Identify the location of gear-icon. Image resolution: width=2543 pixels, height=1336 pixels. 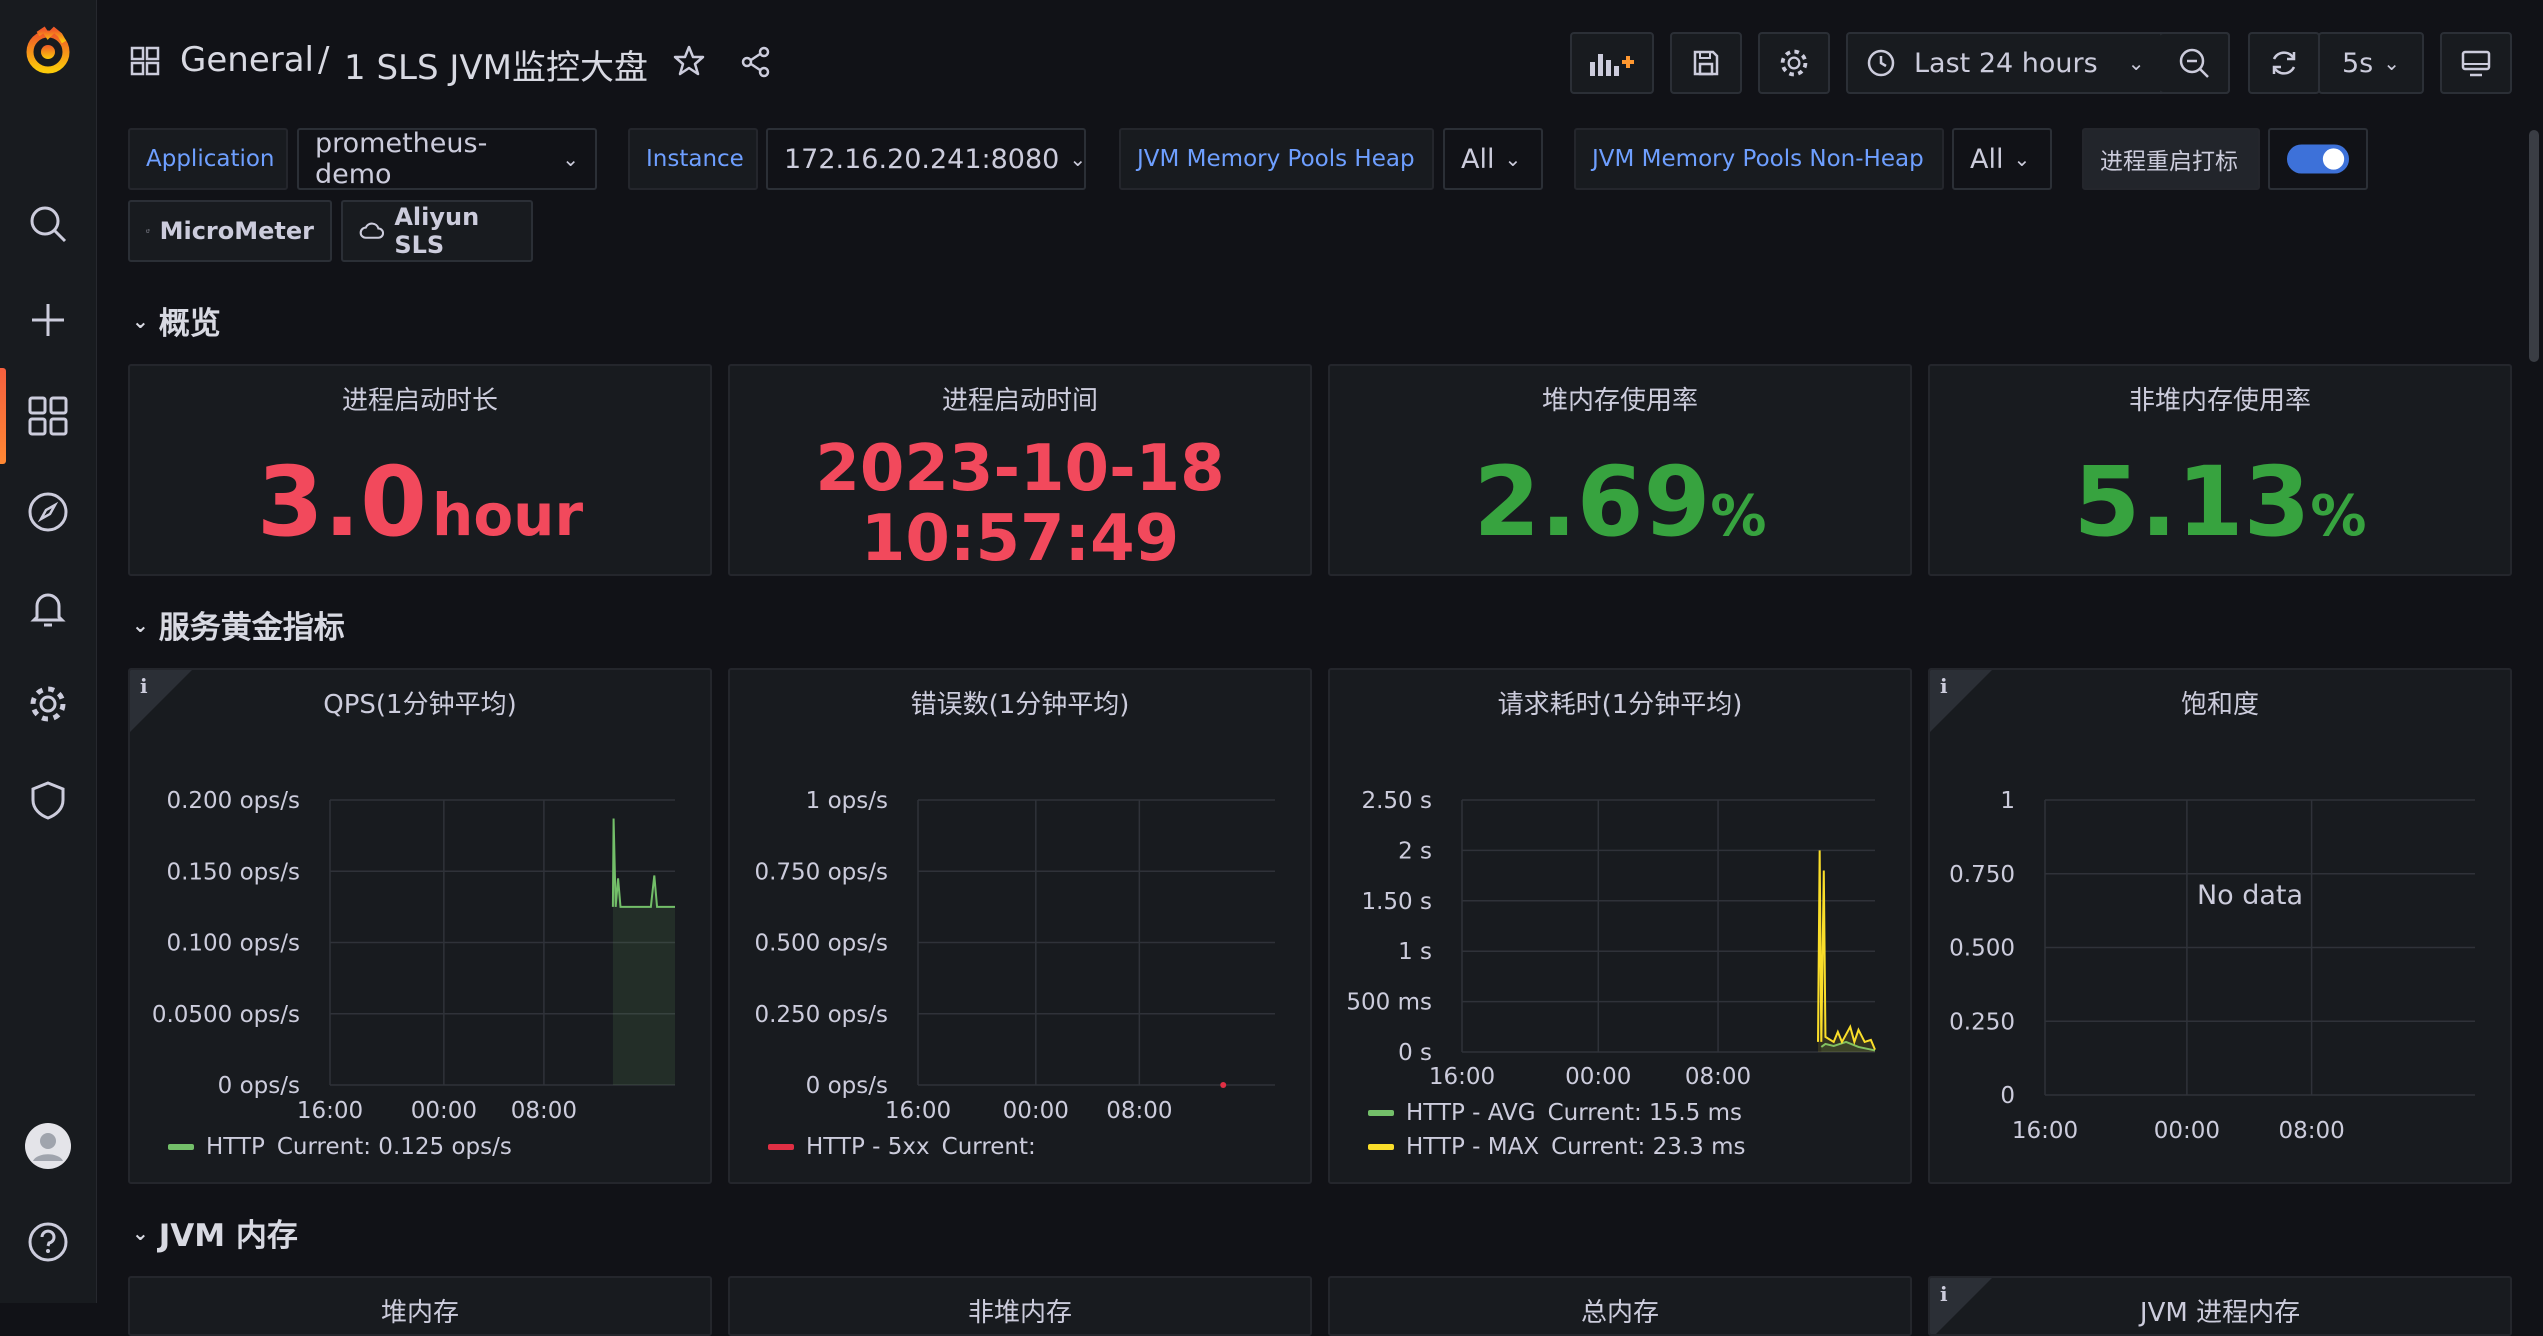
(1794, 63).